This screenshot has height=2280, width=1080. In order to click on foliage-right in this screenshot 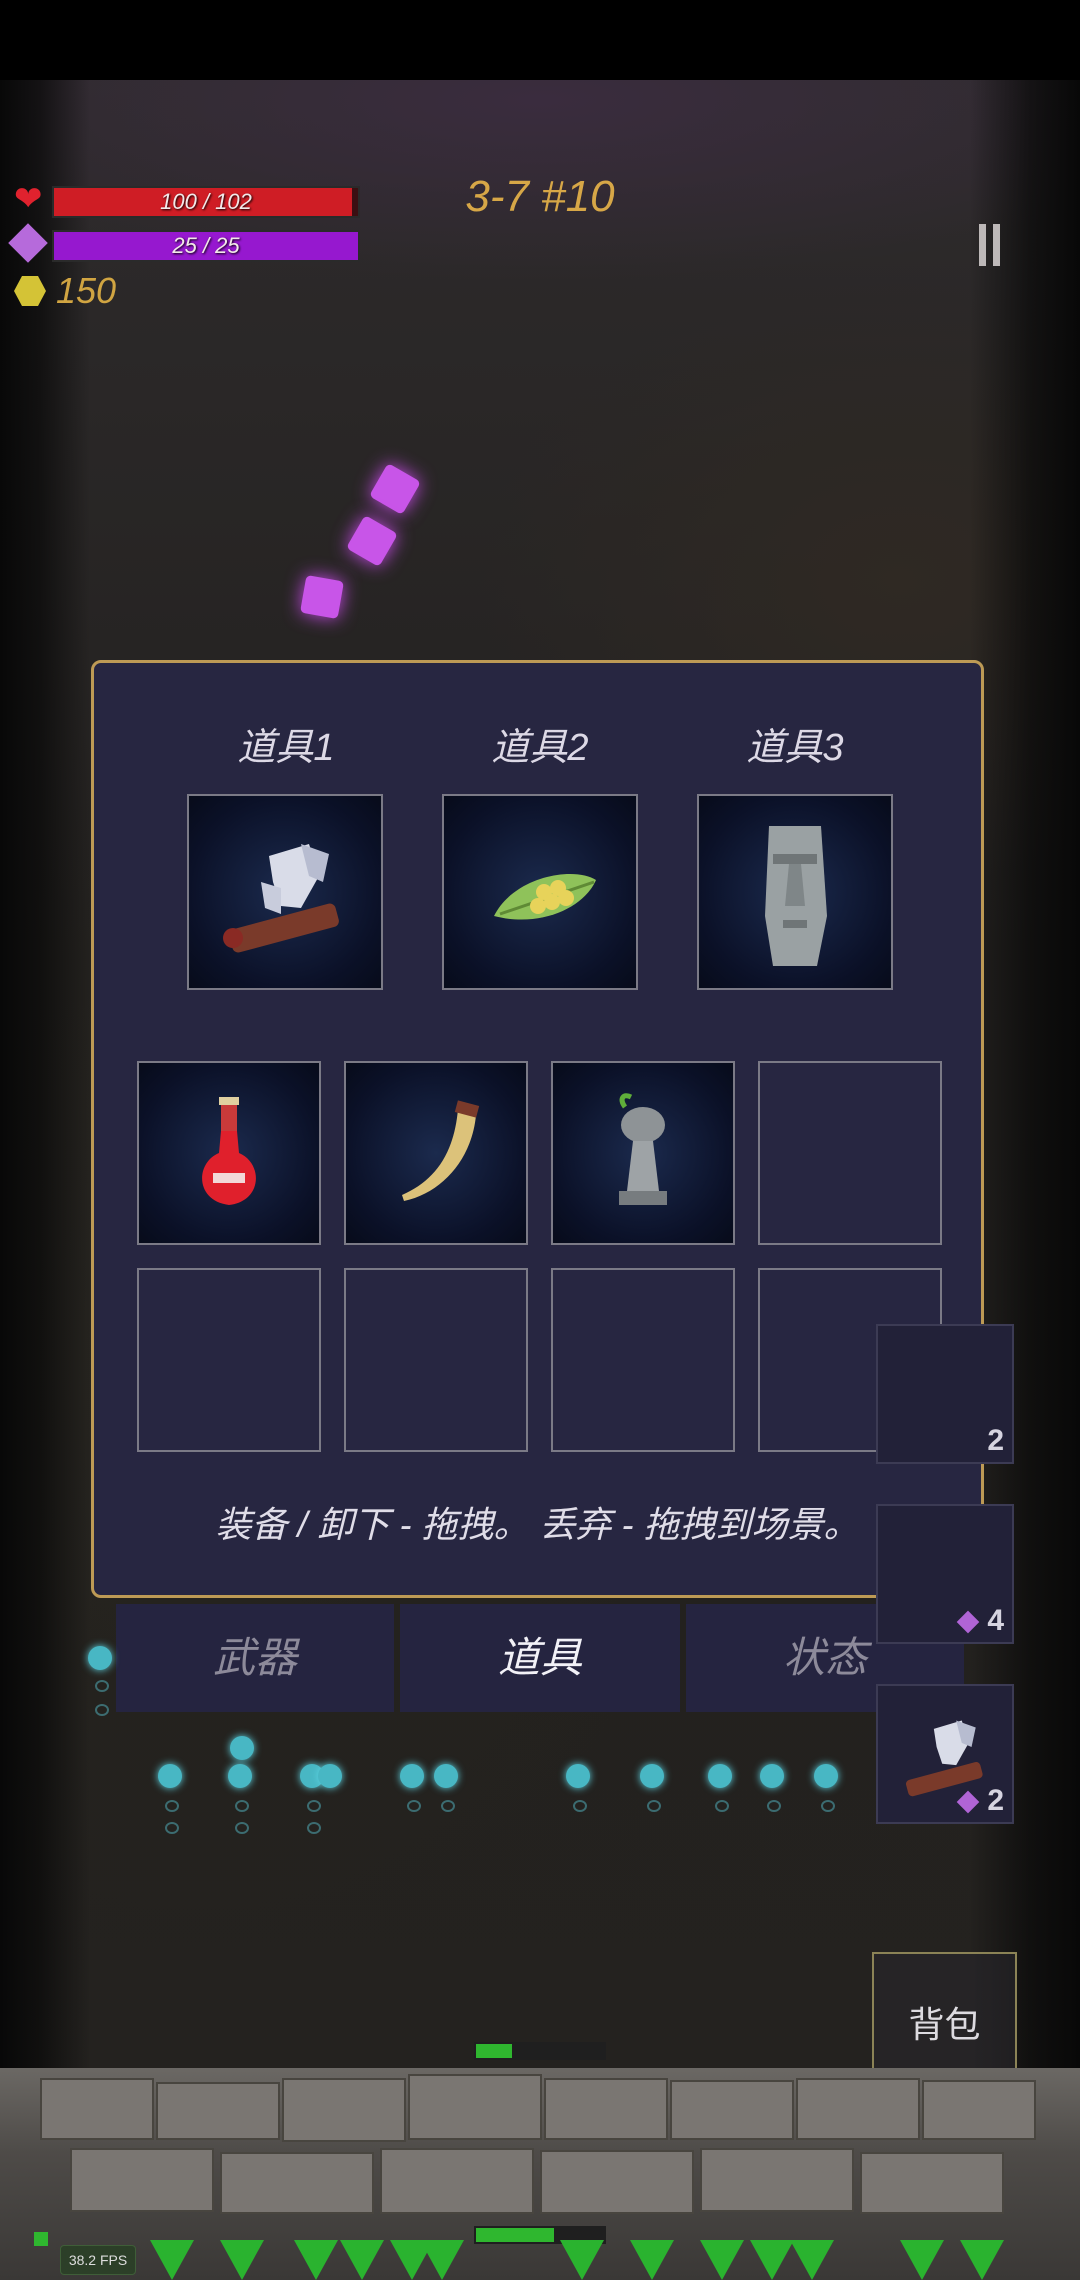, I will do `click(1025, 1180)`.